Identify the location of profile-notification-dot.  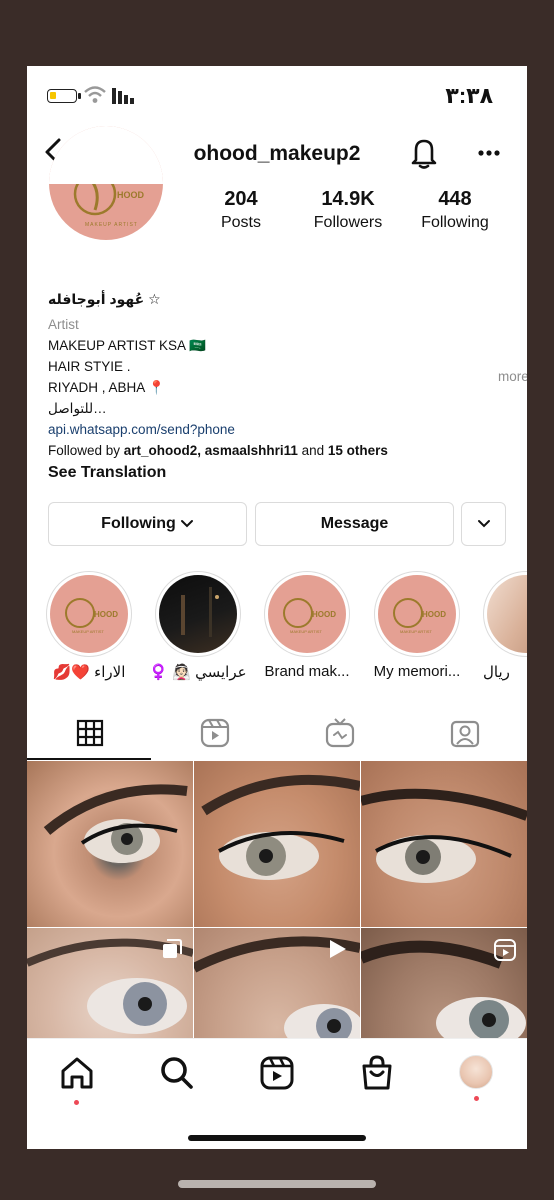
(476, 1098).